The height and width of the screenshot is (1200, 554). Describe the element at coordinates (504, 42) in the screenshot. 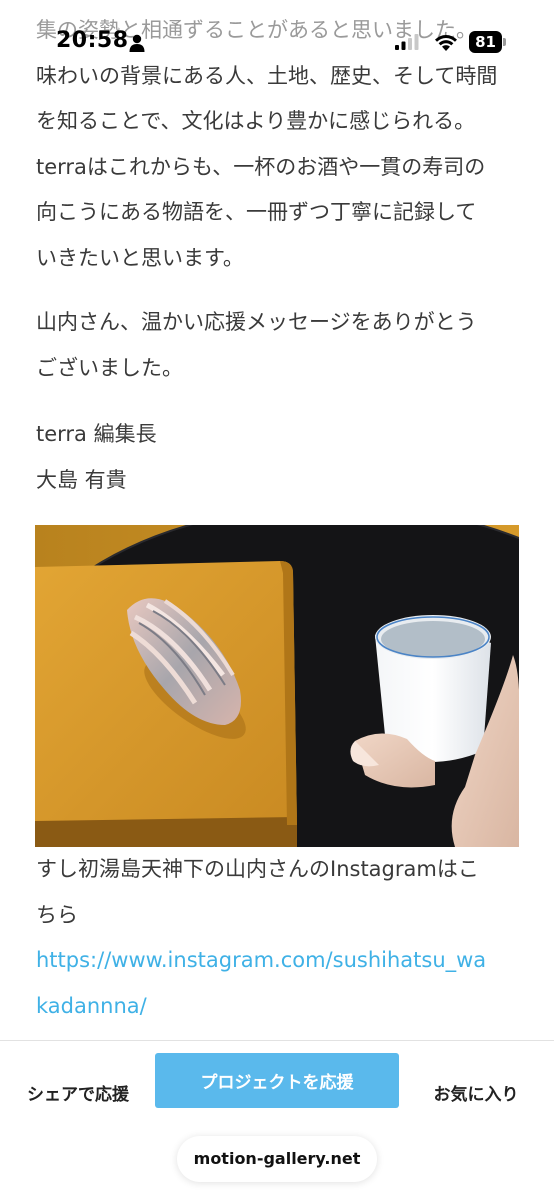

I see `battery-tip` at that location.